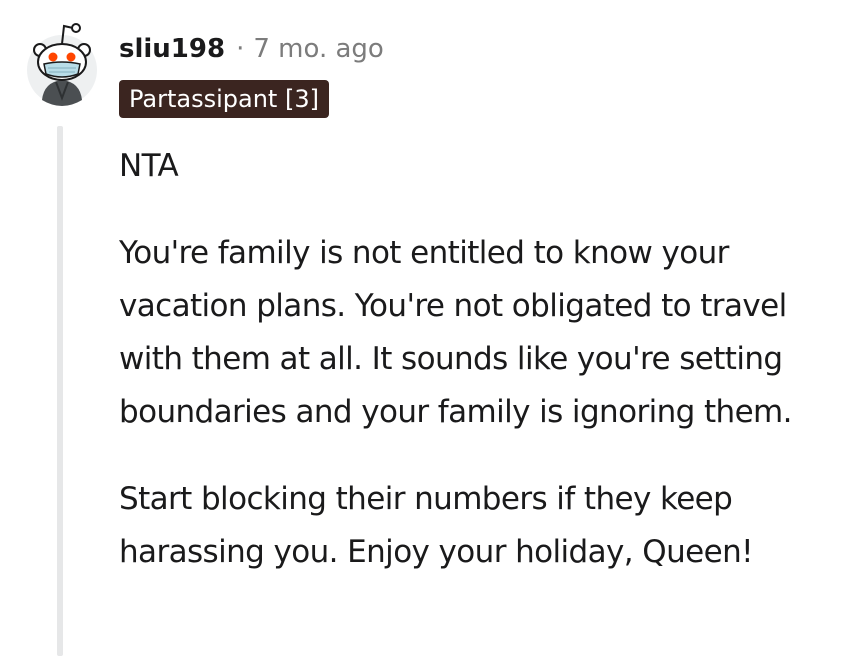 Image resolution: width=859 pixels, height=656 pixels. I want to click on user-flair-badge: Partassipant [3], so click(224, 99).